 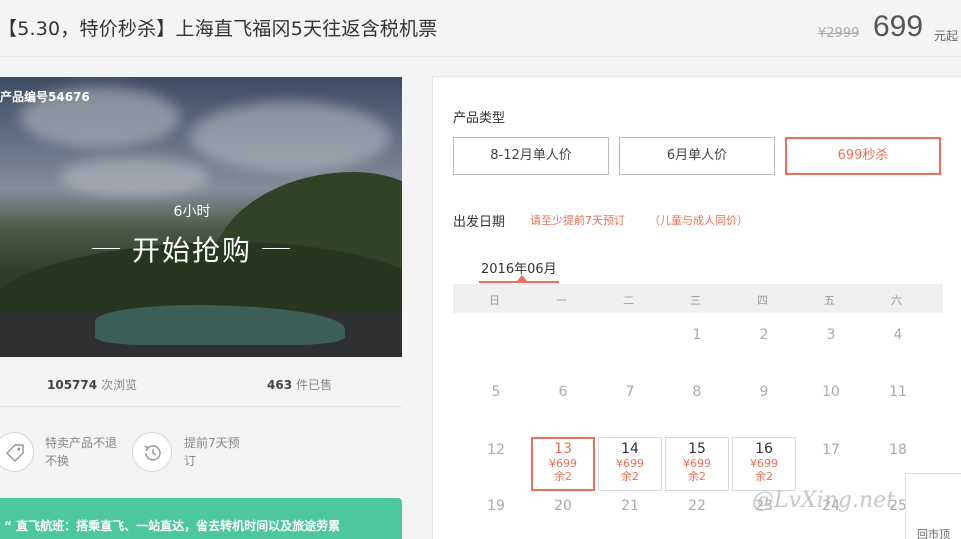 I want to click on price-unit: 元起, so click(x=946, y=36).